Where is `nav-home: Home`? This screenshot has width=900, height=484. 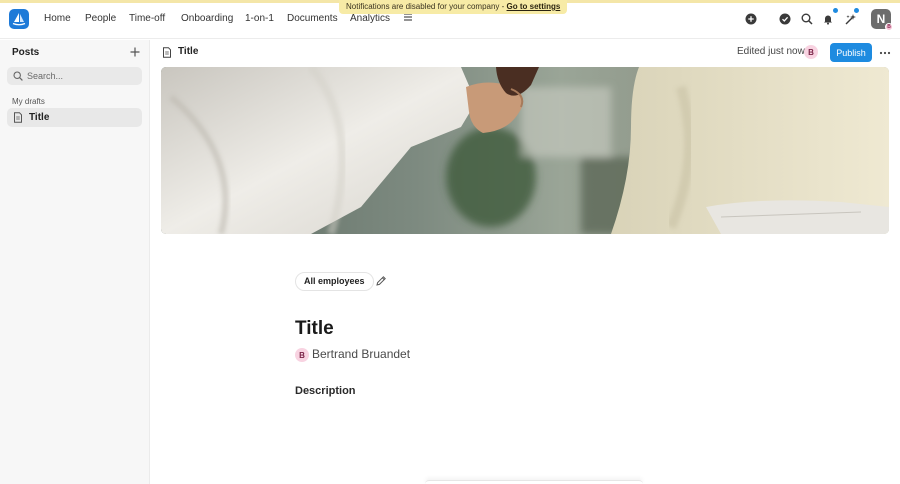
nav-home: Home is located at coordinates (57, 18).